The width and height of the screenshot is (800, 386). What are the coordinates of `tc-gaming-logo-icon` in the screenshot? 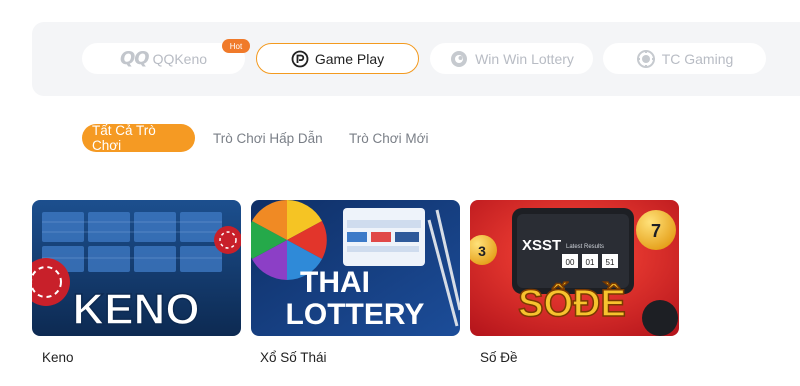 It's located at (646, 59).